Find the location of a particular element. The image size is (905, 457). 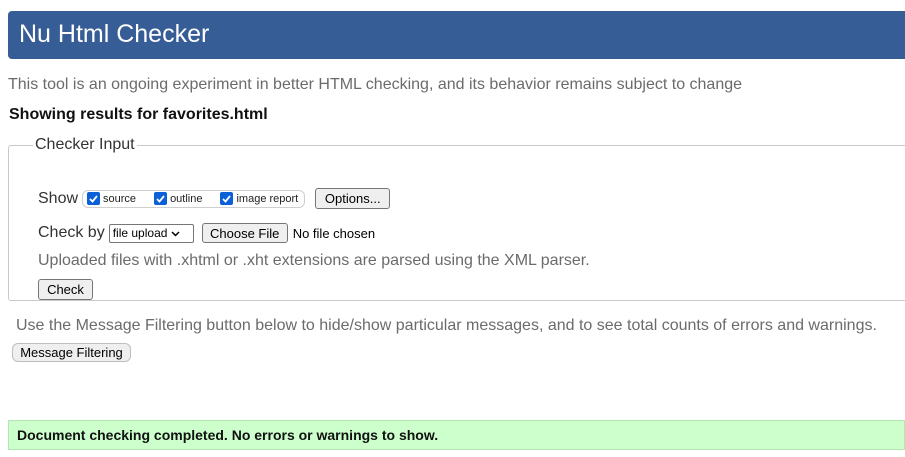

choose-file-button: Choose File is located at coordinates (244, 233).